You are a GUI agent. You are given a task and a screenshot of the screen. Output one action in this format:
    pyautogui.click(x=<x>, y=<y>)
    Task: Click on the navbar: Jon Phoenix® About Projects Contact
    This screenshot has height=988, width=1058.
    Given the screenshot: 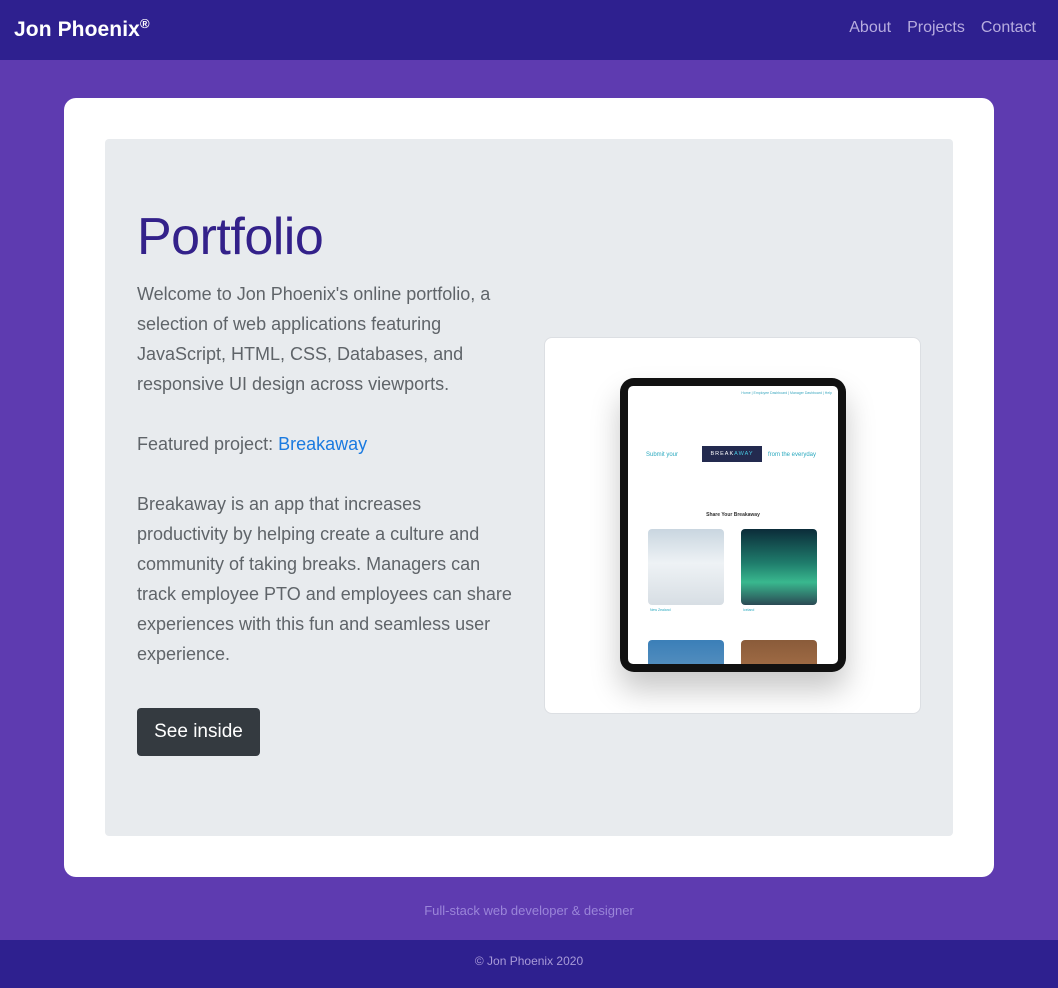 What is the action you would take?
    pyautogui.click(x=529, y=30)
    